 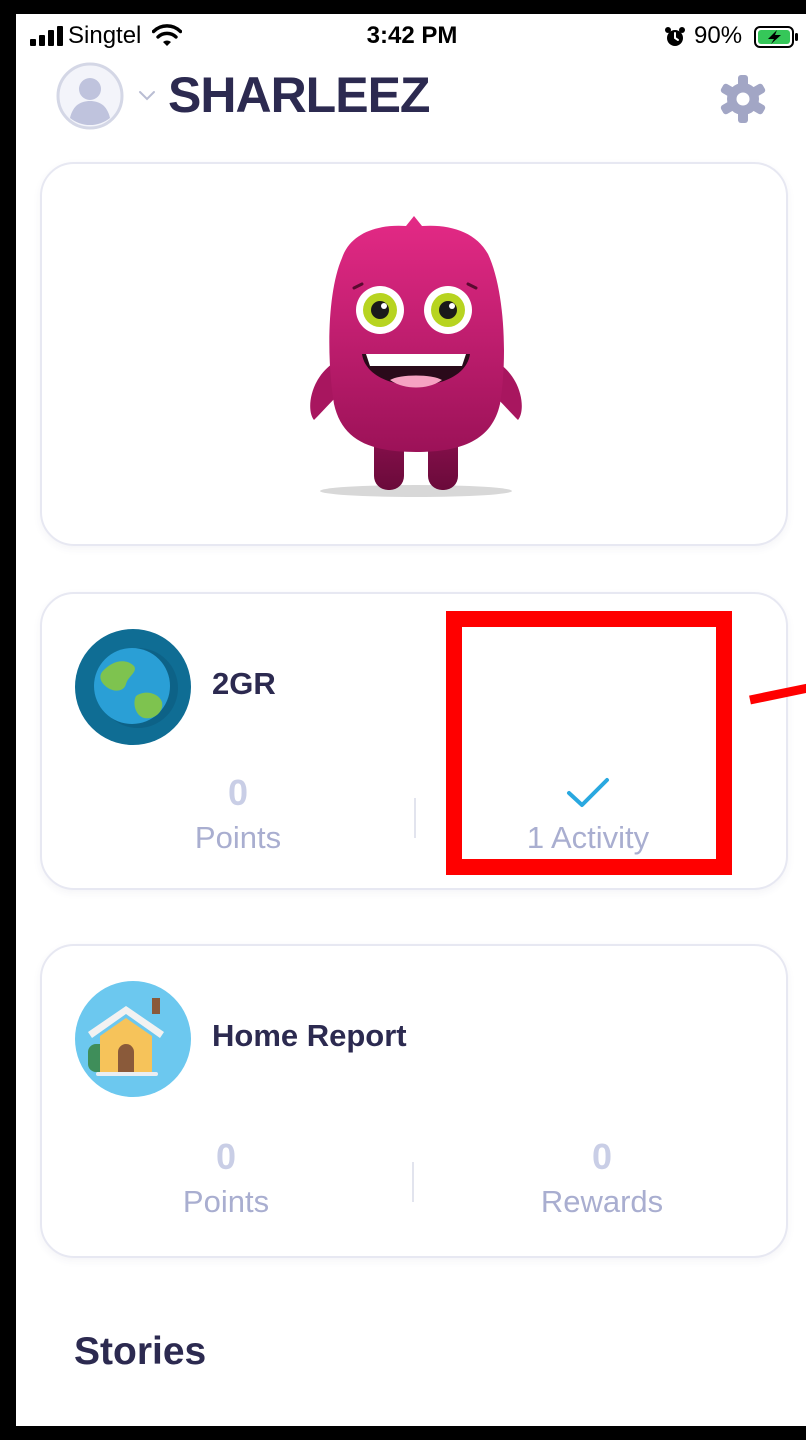 What do you see at coordinates (133, 1039) in the screenshot?
I see `house-icon` at bounding box center [133, 1039].